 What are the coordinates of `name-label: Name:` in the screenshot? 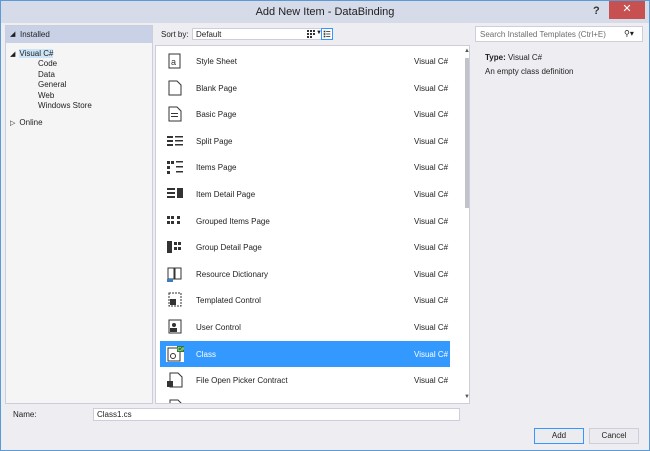 It's located at (25, 414).